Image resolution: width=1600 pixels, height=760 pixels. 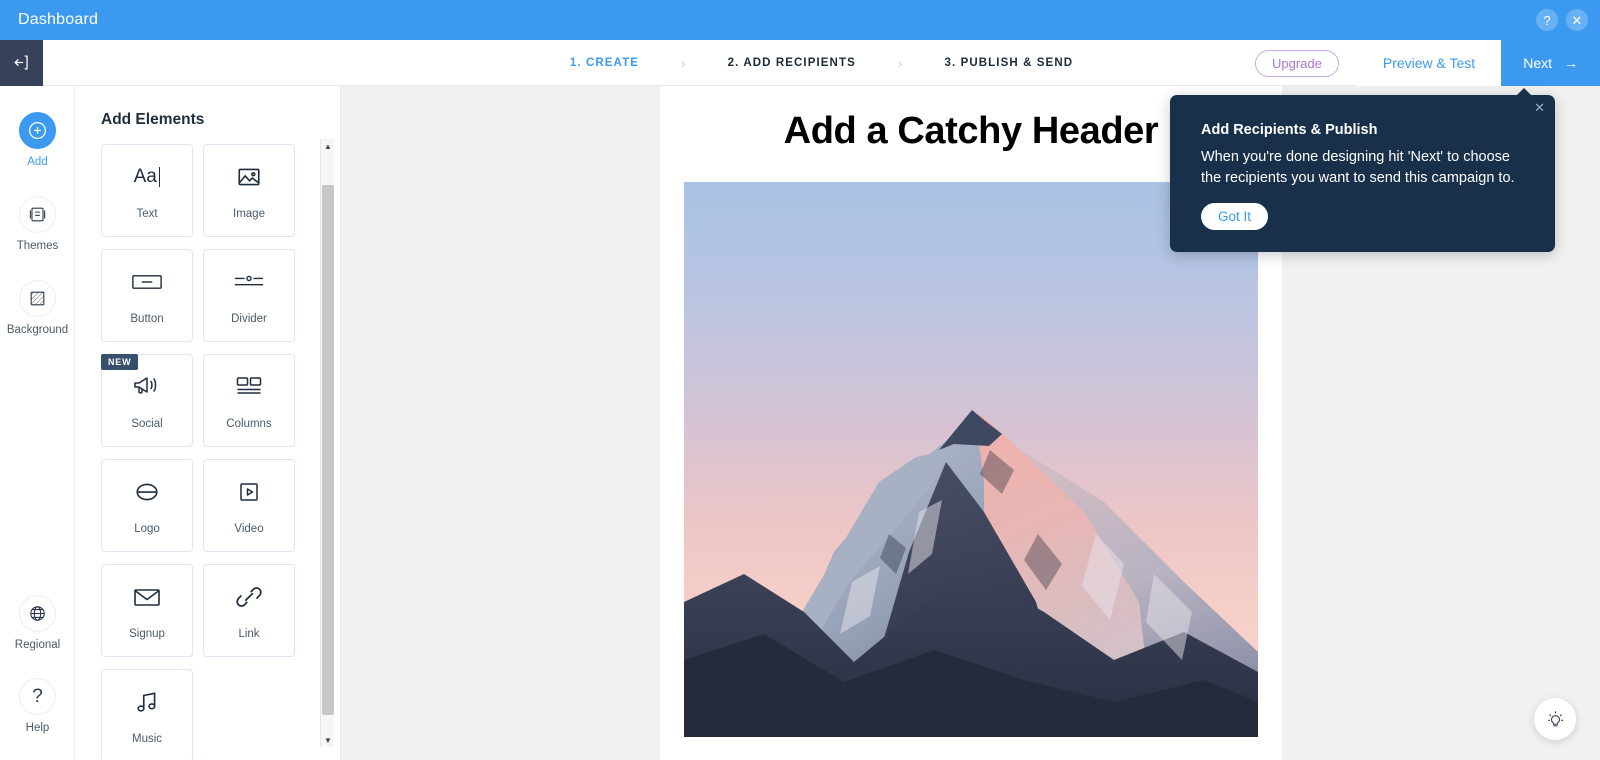 What do you see at coordinates (1235, 216) in the screenshot?
I see `got-it-button: Got It` at bounding box center [1235, 216].